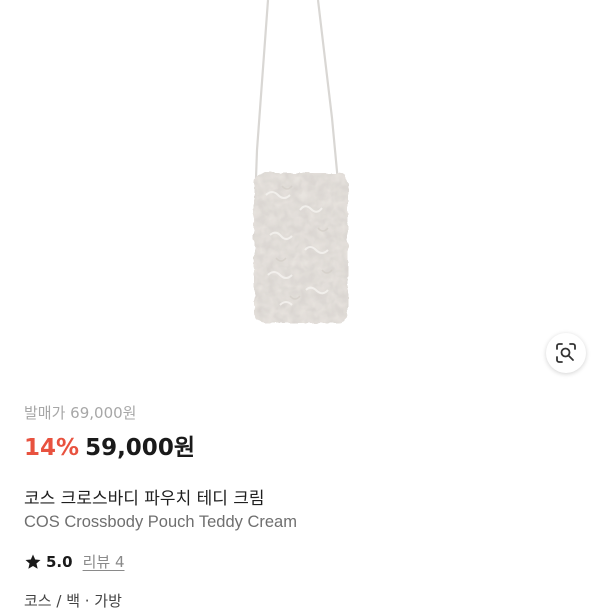 The image size is (600, 611). What do you see at coordinates (80, 413) in the screenshot?
I see `release-price: 발매가 69,000원` at bounding box center [80, 413].